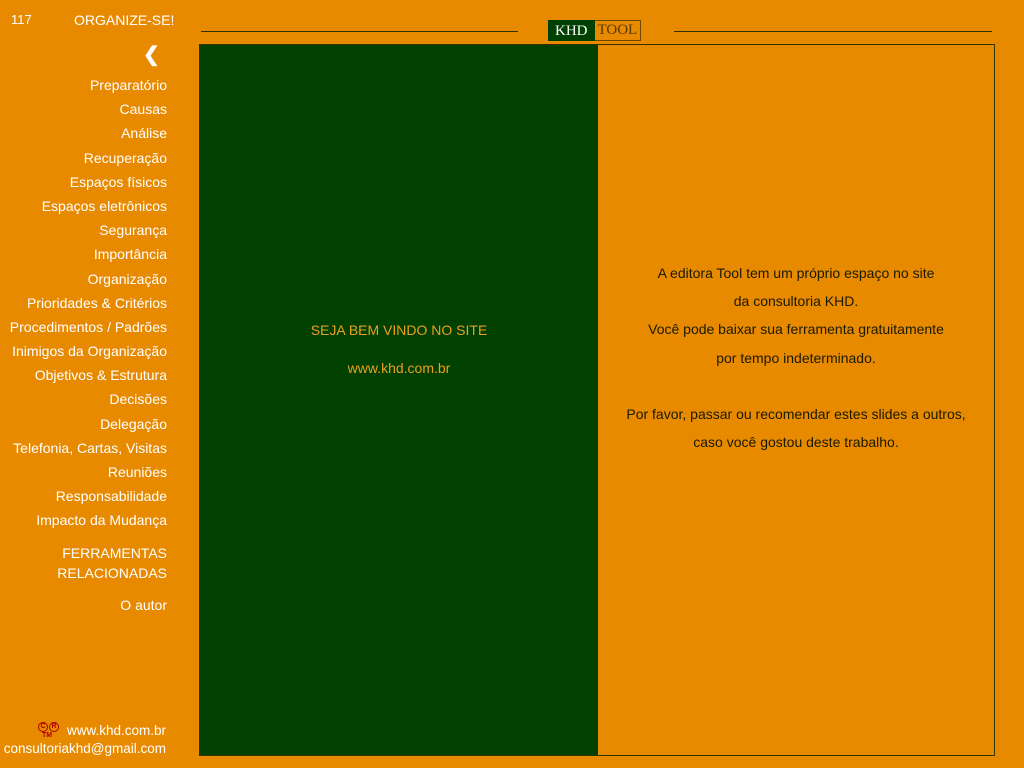 This screenshot has height=768, width=1024. Describe the element at coordinates (83, 206) in the screenshot. I see `nav-item-espacos-eletronicos: Espaços eletrônicos` at that location.